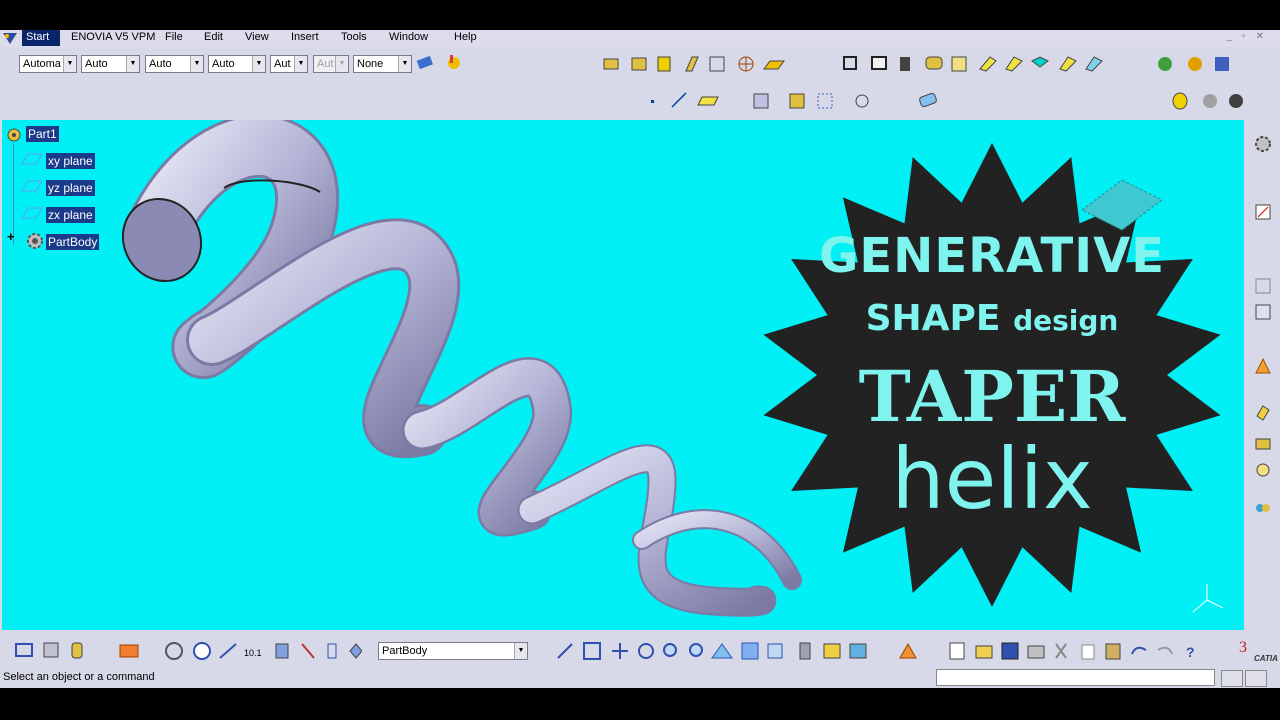 This screenshot has width=1280, height=720. What do you see at coordinates (453, 651) in the screenshot?
I see `part-body-select: PartBody ▼` at bounding box center [453, 651].